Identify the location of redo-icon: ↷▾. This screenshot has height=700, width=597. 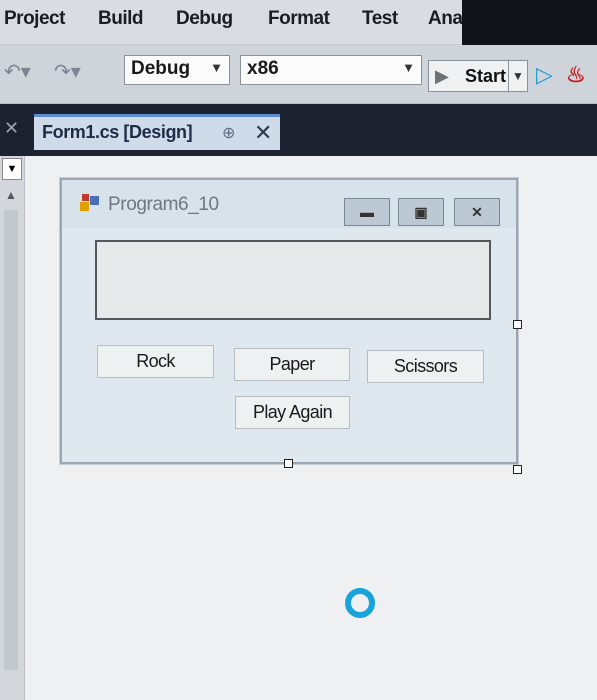
(67, 71).